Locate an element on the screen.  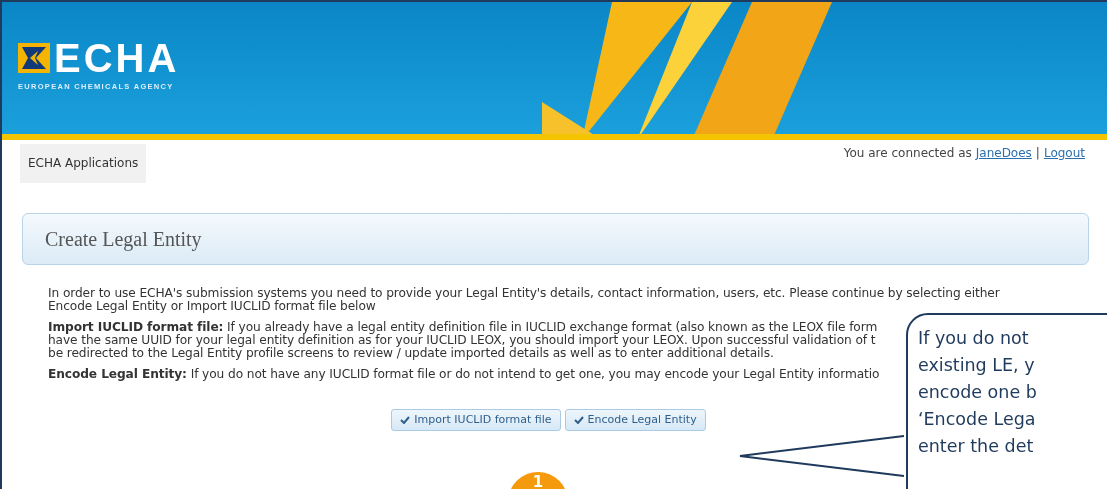
description-paragraph: Encode Legal Entity: If you do not have any IUCLID format file or do not intend to get one, you may encode your Legal Entity informatio is located at coordinates (464, 374).